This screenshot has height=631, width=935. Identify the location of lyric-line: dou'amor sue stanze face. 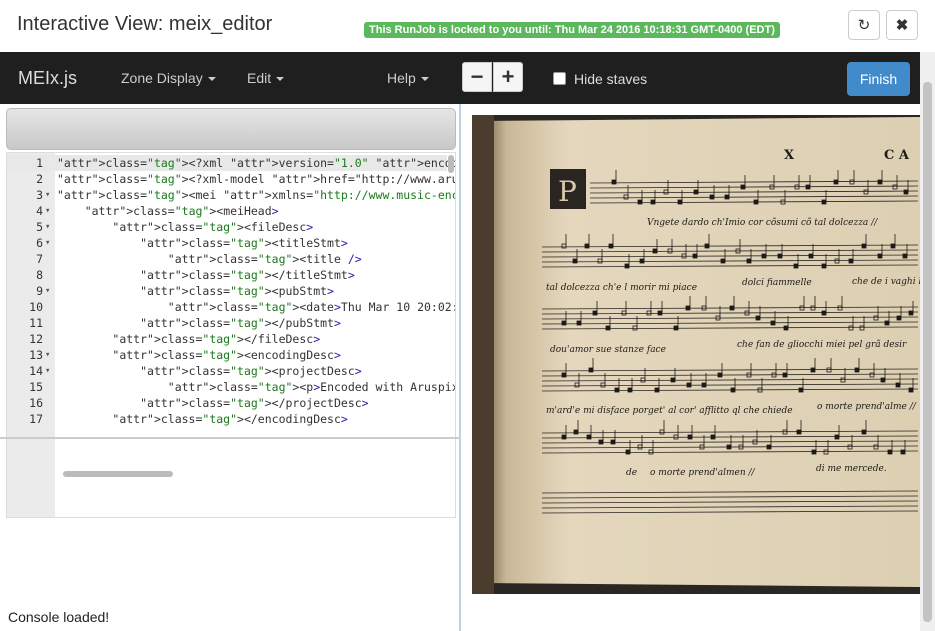
(608, 350).